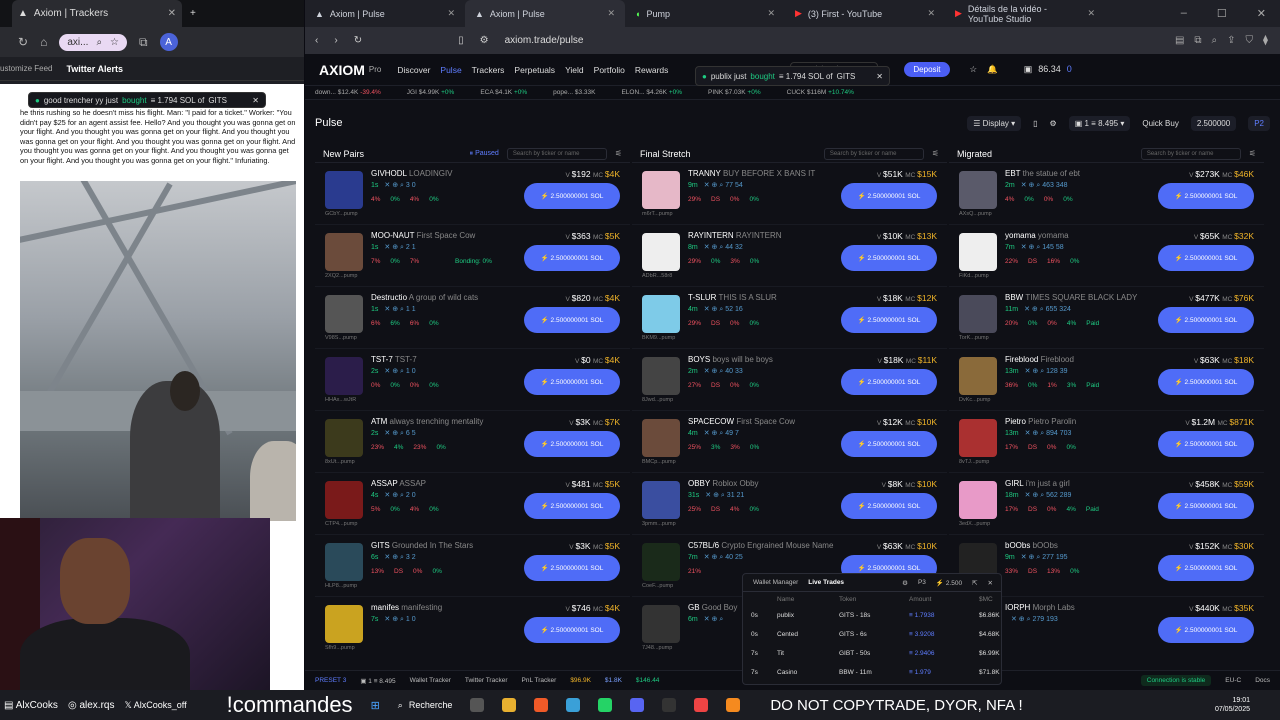 The height and width of the screenshot is (720, 1280). What do you see at coordinates (509, 705) in the screenshot?
I see `explorer-icon` at bounding box center [509, 705].